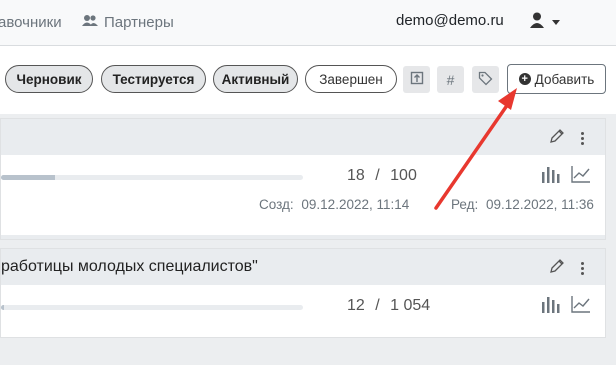 The height and width of the screenshot is (365, 616). What do you see at coordinates (139, 22) in the screenshot?
I see `nav-partners-label: Партнеры` at bounding box center [139, 22].